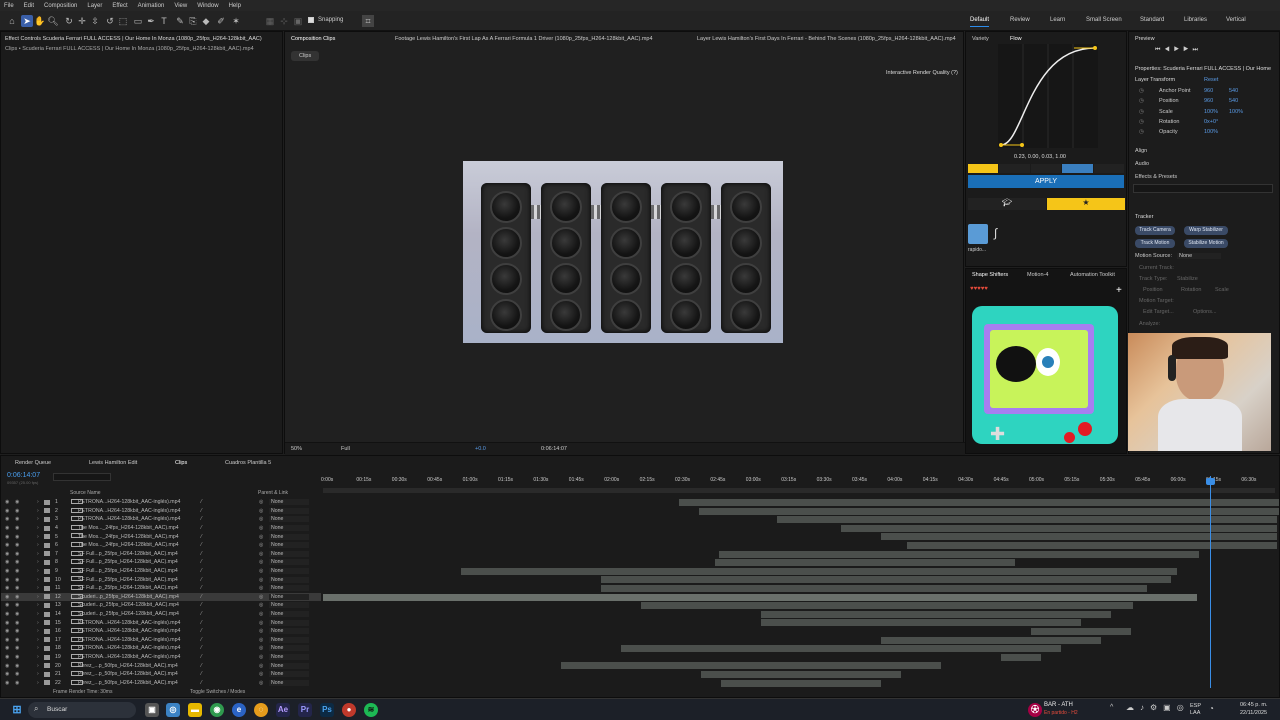 This screenshot has height=720, width=1280. Describe the element at coordinates (239, 710) in the screenshot. I see `edge-icon: e` at that location.